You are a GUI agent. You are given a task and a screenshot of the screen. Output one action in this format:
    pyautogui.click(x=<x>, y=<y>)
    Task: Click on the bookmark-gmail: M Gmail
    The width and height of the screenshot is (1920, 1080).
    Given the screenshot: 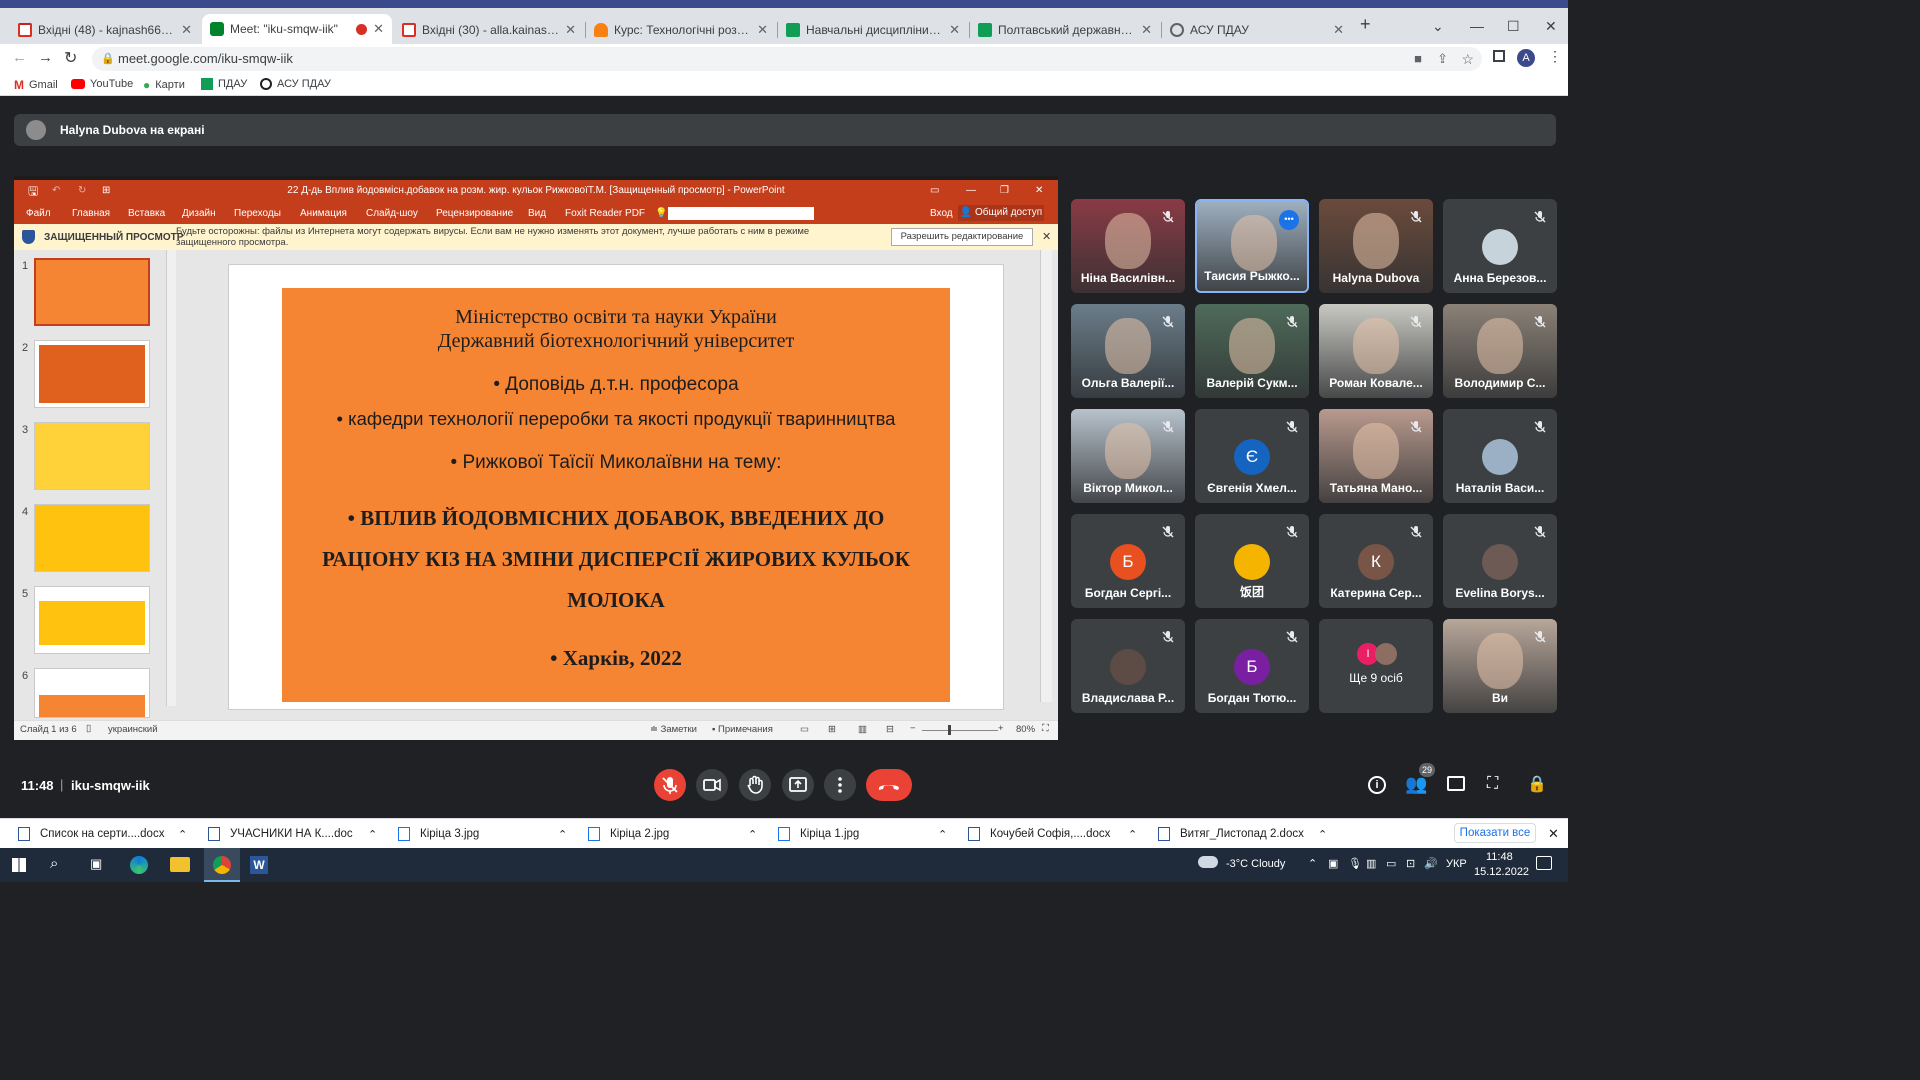 What is the action you would take?
    pyautogui.click(x=36, y=85)
    